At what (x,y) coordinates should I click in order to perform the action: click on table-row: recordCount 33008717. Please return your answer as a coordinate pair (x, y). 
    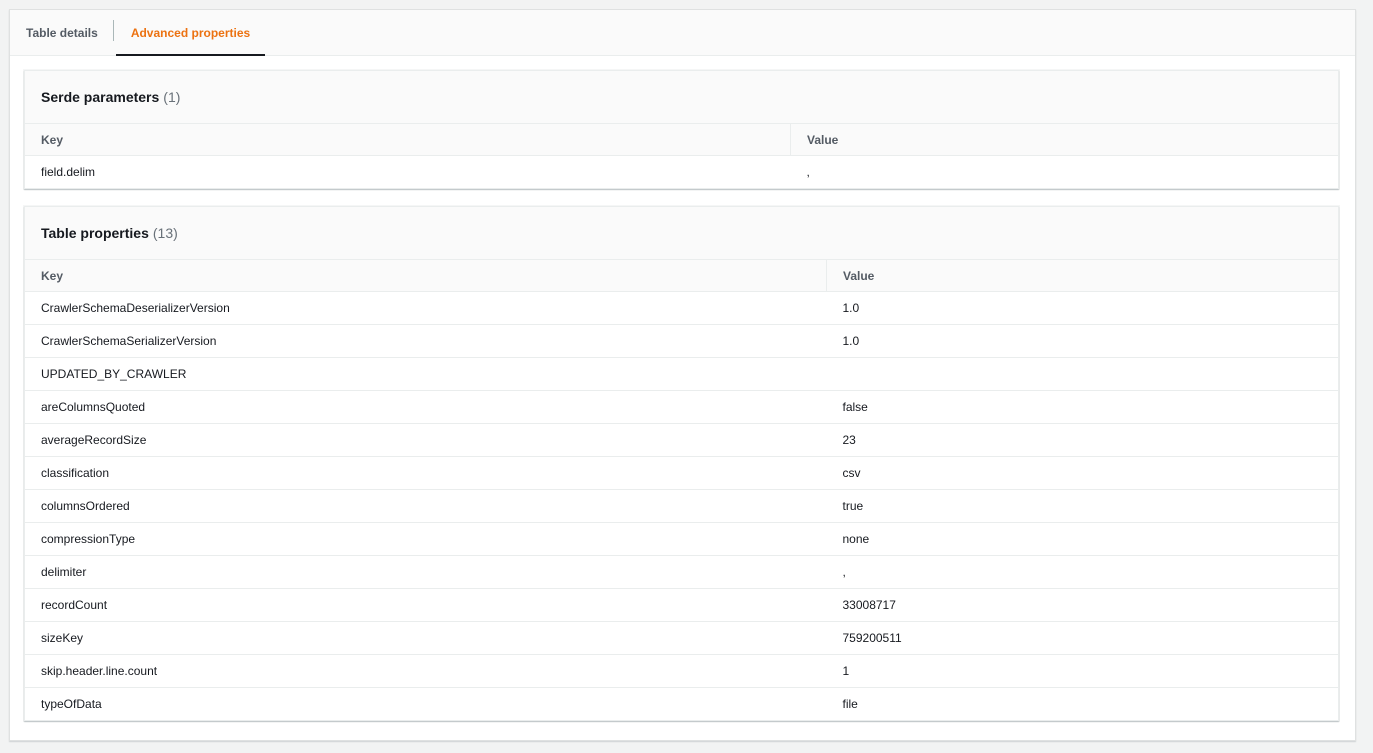
    Looking at the image, I should click on (681, 605).